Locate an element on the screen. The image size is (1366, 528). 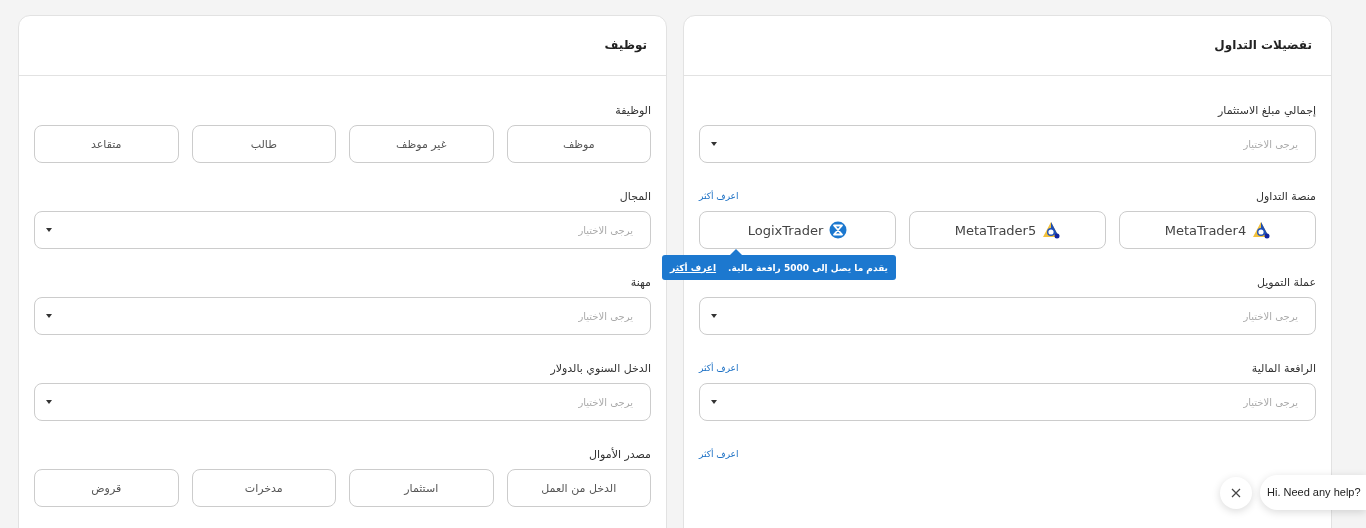
field-label: الرافعة المالية is located at coordinates (1283, 368).